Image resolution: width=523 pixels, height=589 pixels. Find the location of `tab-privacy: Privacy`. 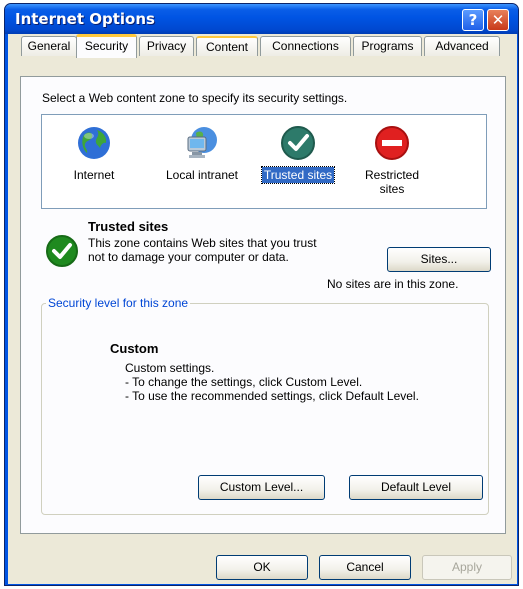

tab-privacy: Privacy is located at coordinates (166, 46).